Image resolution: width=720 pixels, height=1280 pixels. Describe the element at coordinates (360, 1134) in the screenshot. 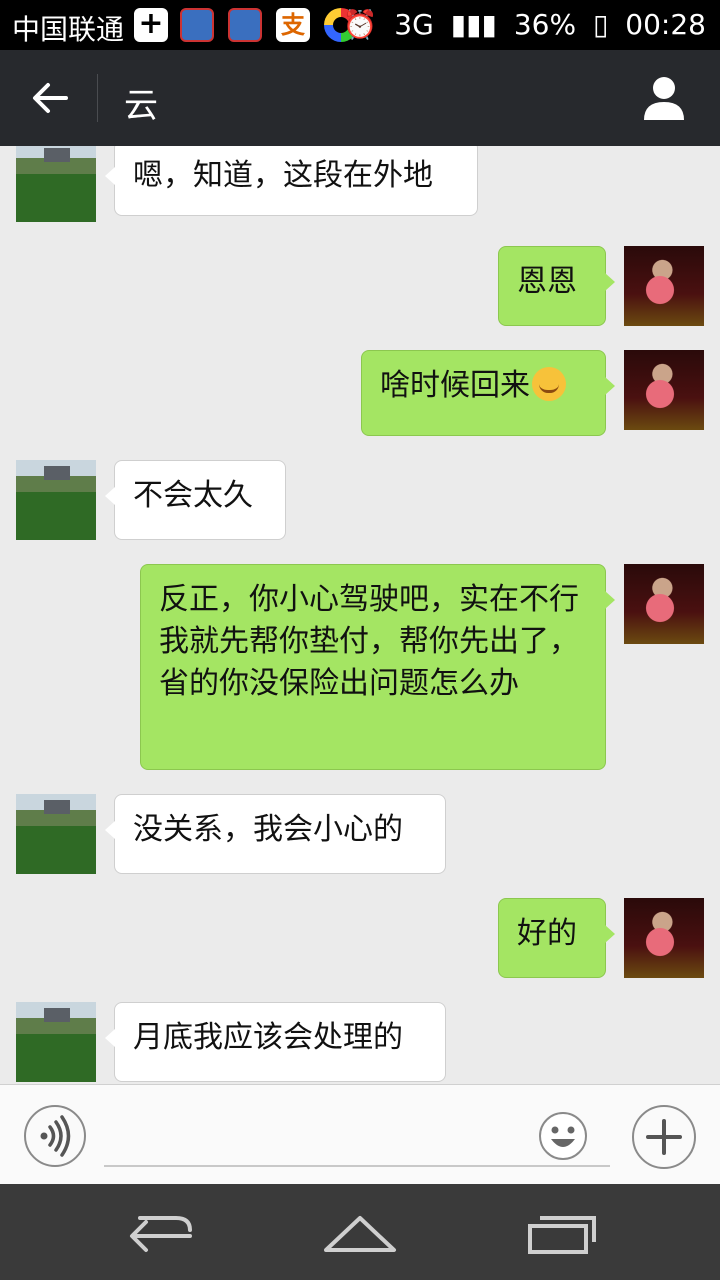

I see `input-bar` at that location.